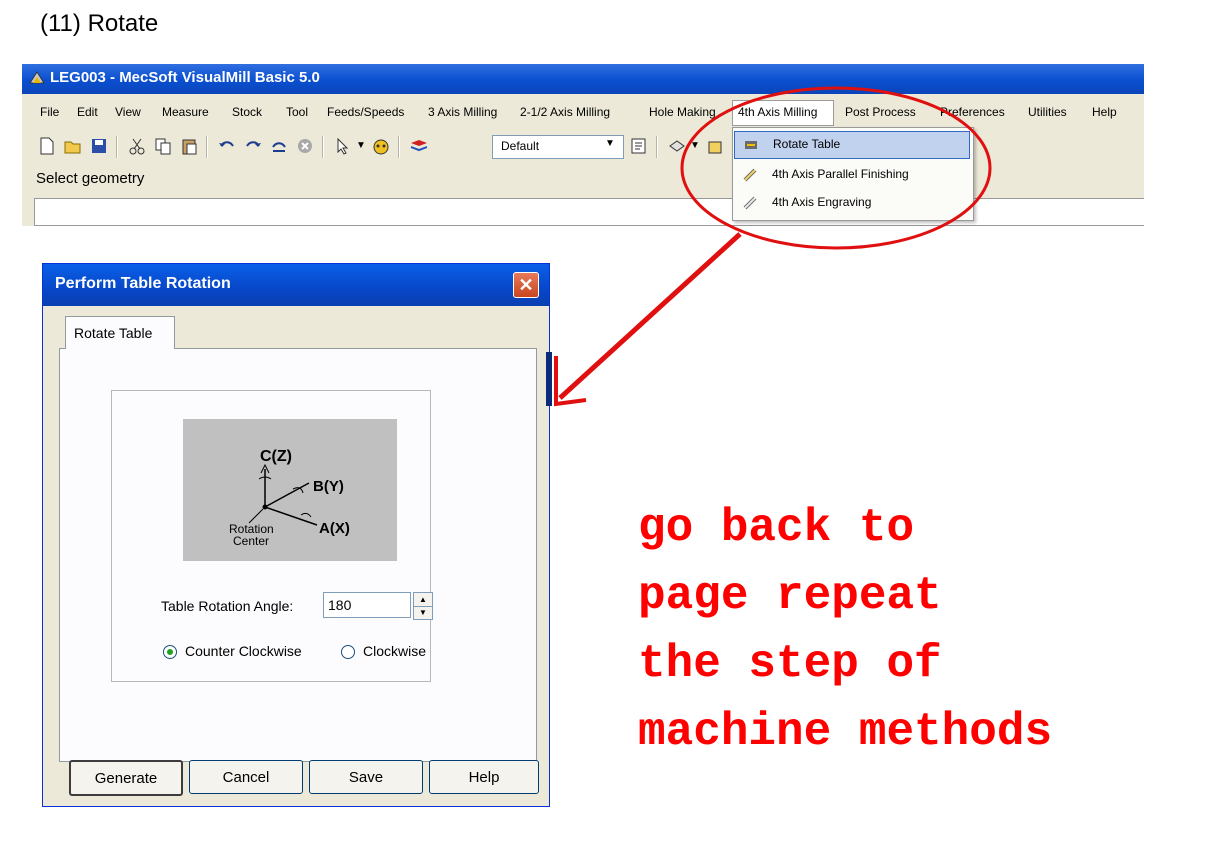 The width and height of the screenshot is (1216, 842). What do you see at coordinates (565, 112) in the screenshot?
I see `menu-2-5-axis-milling: 2-1/2 Axis Milling` at bounding box center [565, 112].